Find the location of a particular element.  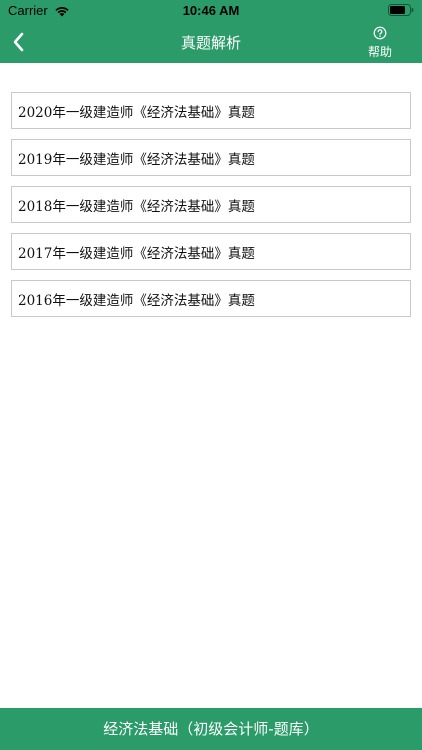

help-label: 帮助 is located at coordinates (379, 52).